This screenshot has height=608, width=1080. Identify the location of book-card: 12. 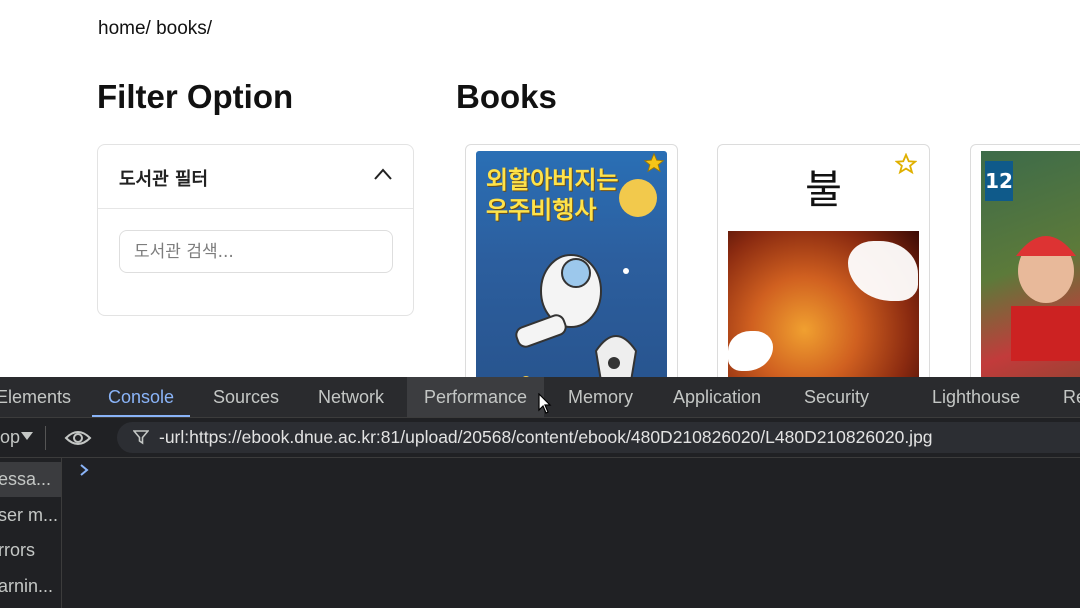
(1025, 260).